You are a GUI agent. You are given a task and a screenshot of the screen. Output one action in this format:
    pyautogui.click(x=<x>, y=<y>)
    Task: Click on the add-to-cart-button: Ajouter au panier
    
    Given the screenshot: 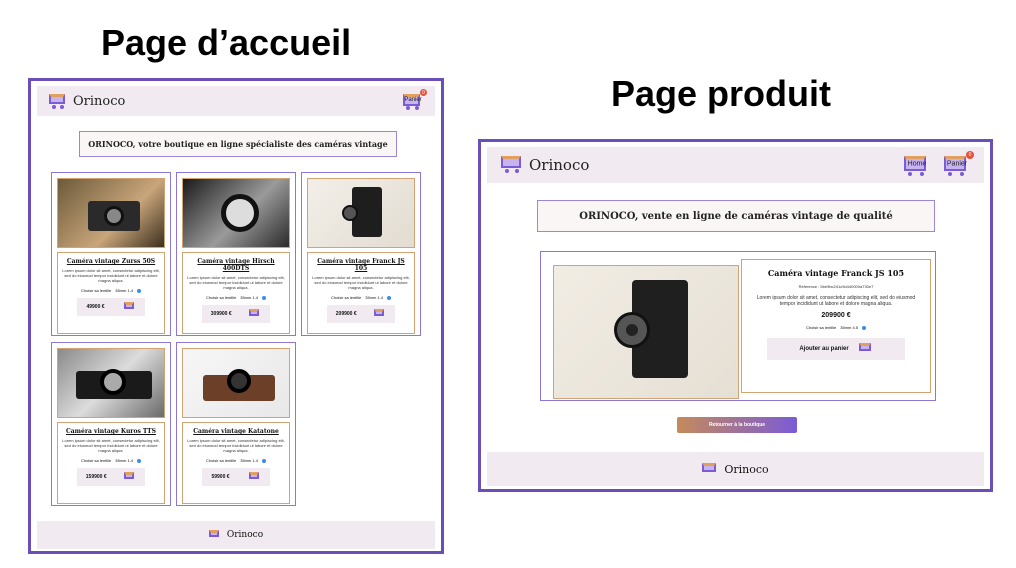 What is the action you would take?
    pyautogui.click(x=836, y=349)
    